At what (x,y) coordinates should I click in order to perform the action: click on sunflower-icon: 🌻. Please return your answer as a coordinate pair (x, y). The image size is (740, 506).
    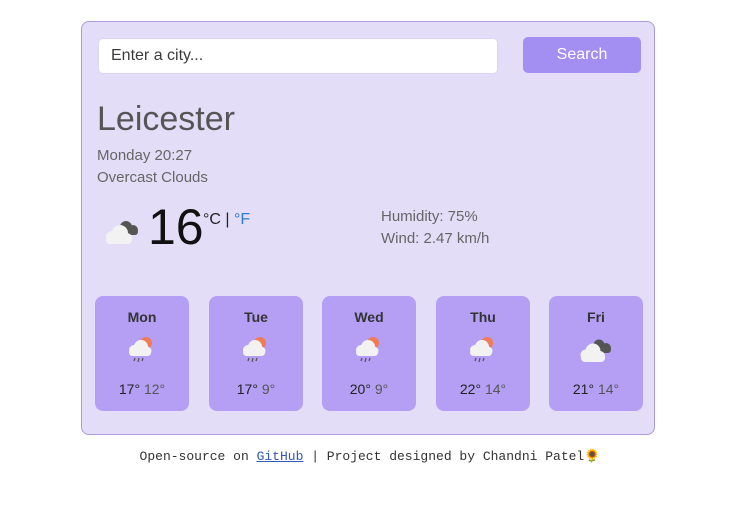
    Looking at the image, I should click on (592, 456).